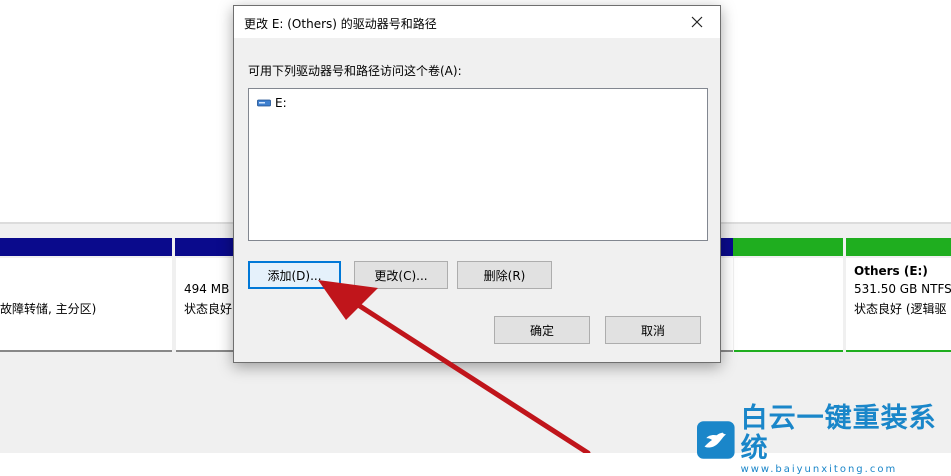 Image resolution: width=951 pixels, height=476 pixels. What do you see at coordinates (454, 366) in the screenshot?
I see `pointer-arrow` at bounding box center [454, 366].